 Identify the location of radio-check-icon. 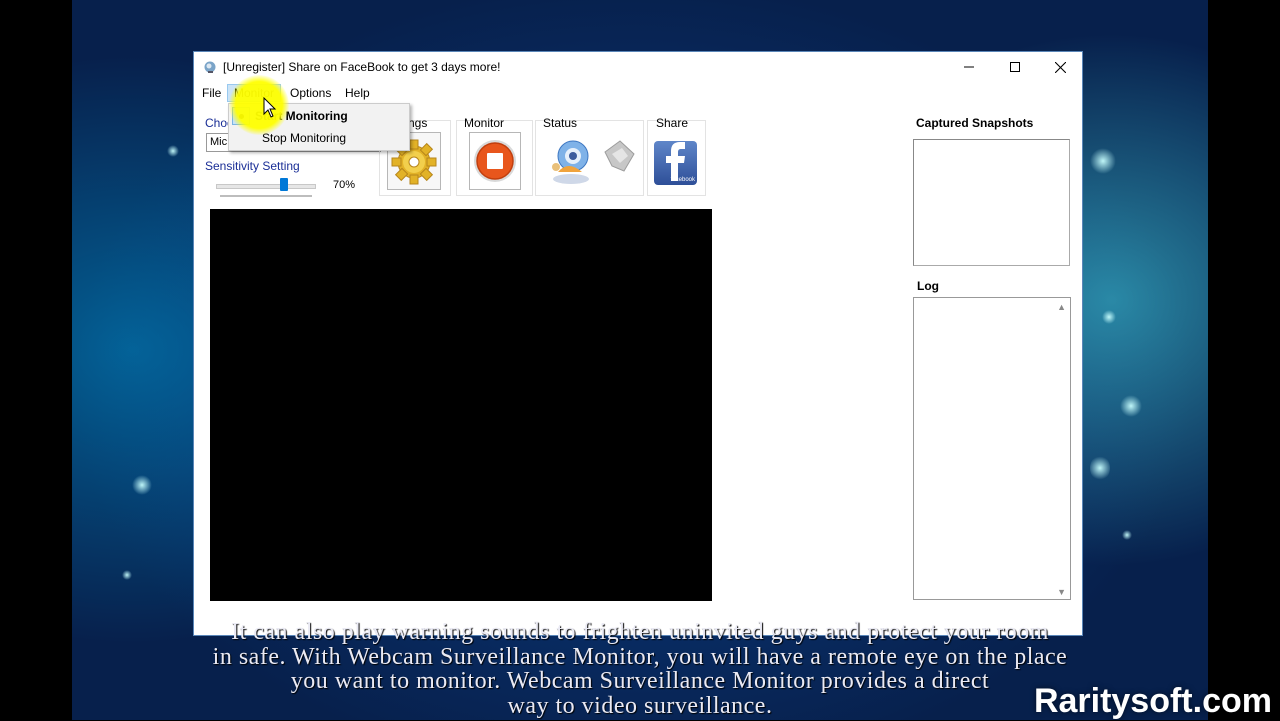
(241, 116).